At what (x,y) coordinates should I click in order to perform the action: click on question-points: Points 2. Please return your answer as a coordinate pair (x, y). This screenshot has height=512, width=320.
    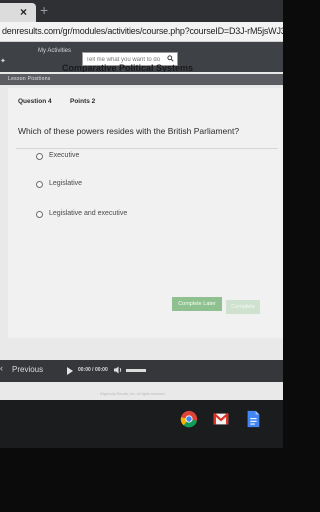
    Looking at the image, I should click on (83, 101).